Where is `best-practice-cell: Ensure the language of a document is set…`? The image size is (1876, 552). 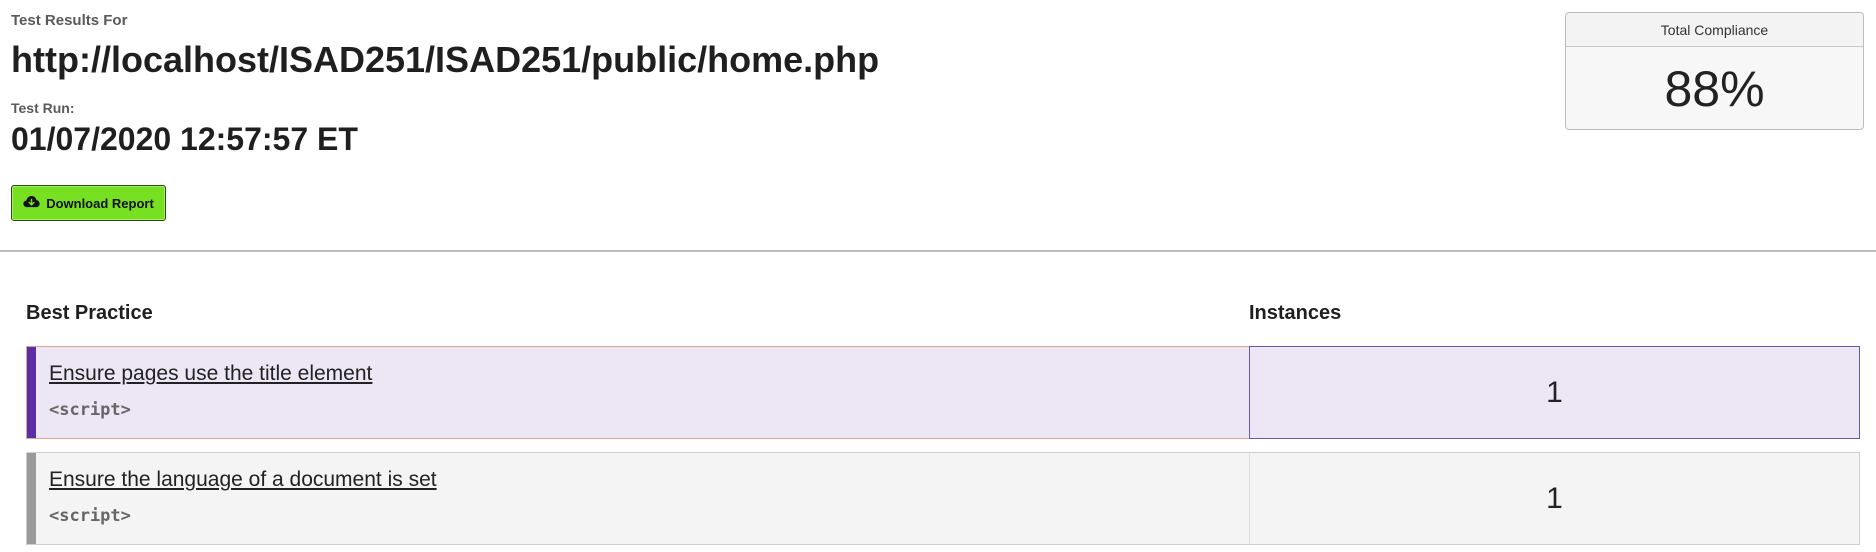 best-practice-cell: Ensure the language of a document is set… is located at coordinates (642, 498).